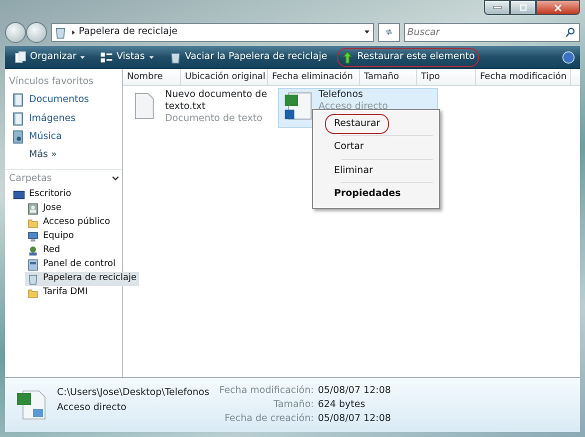 Image resolution: width=585 pixels, height=437 pixels. What do you see at coordinates (50, 237) in the screenshot?
I see `tree-item: Equipo` at bounding box center [50, 237].